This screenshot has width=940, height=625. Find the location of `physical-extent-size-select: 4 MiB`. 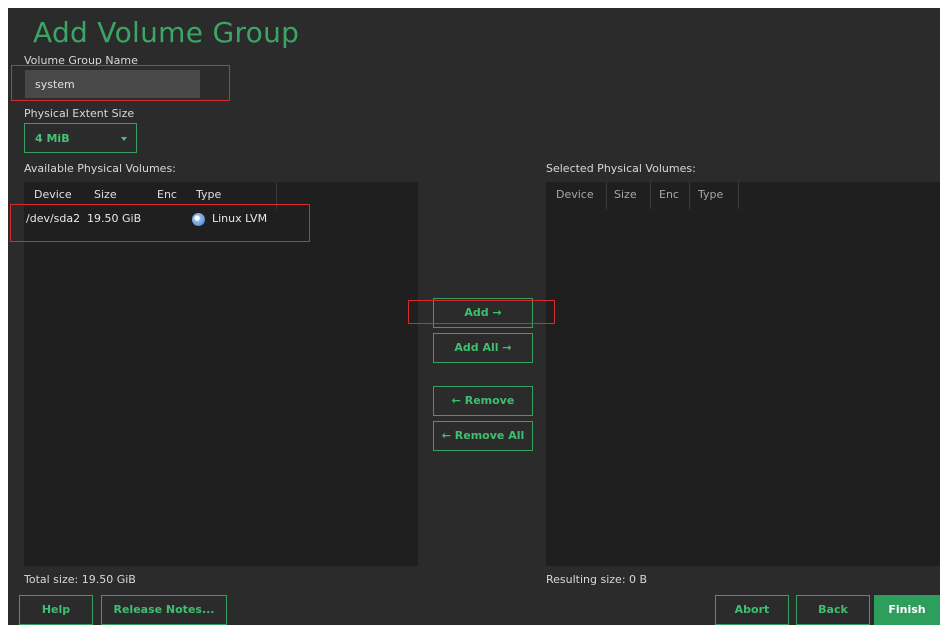

physical-extent-size-select: 4 MiB is located at coordinates (80, 138).